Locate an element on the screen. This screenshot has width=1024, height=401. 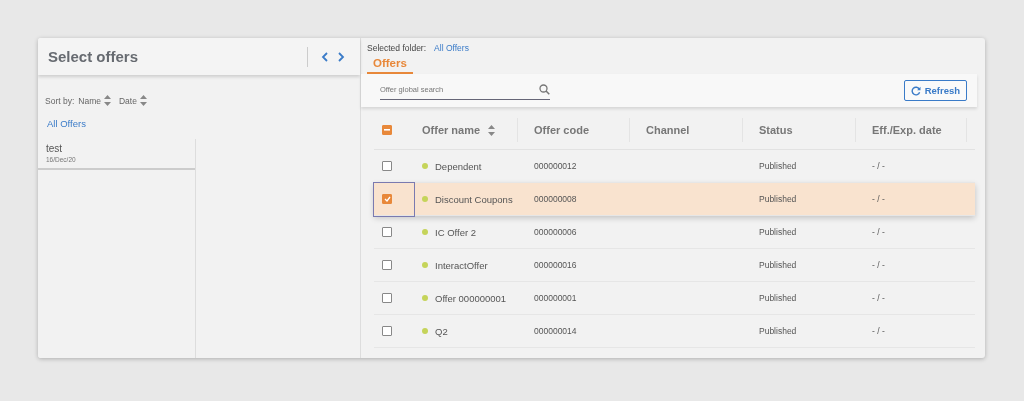
offer-code: 000000006 is located at coordinates (555, 232).